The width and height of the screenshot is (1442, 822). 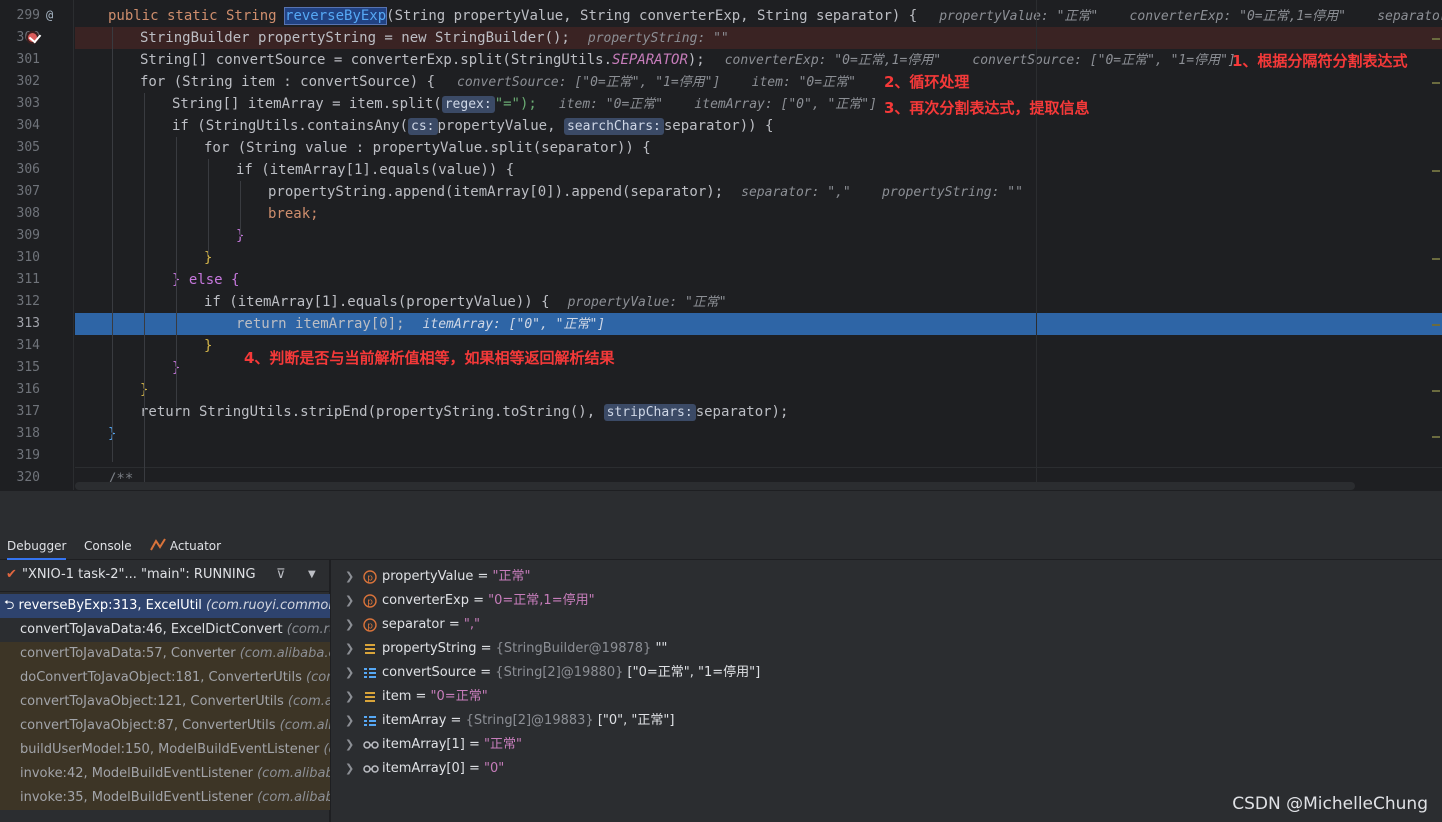 What do you see at coordinates (886, 601) in the screenshot?
I see `variable-row: ❯ p converterExp = "0=正常,1=停用"` at bounding box center [886, 601].